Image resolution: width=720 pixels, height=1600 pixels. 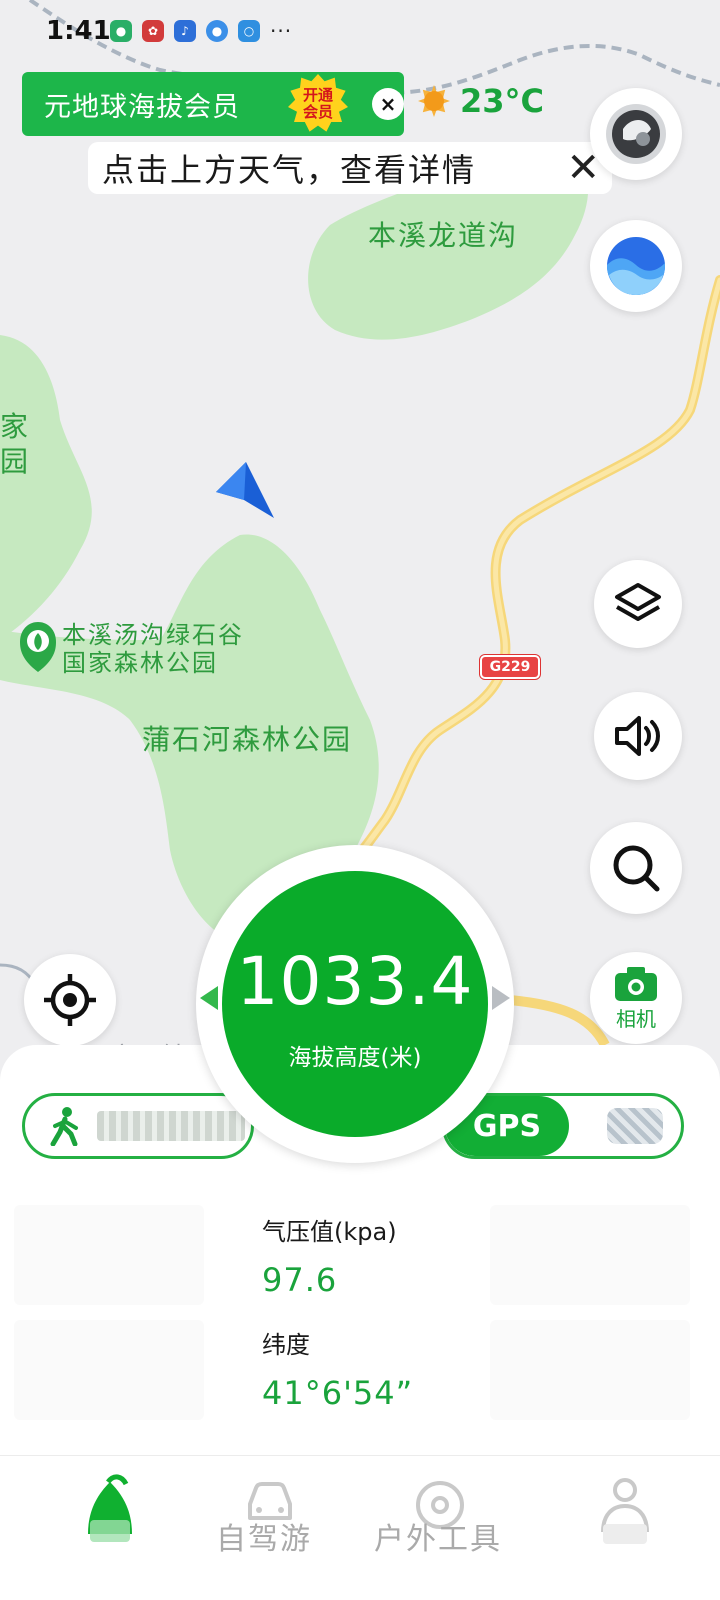 I want to click on profile-icon, so click(x=625, y=1511).